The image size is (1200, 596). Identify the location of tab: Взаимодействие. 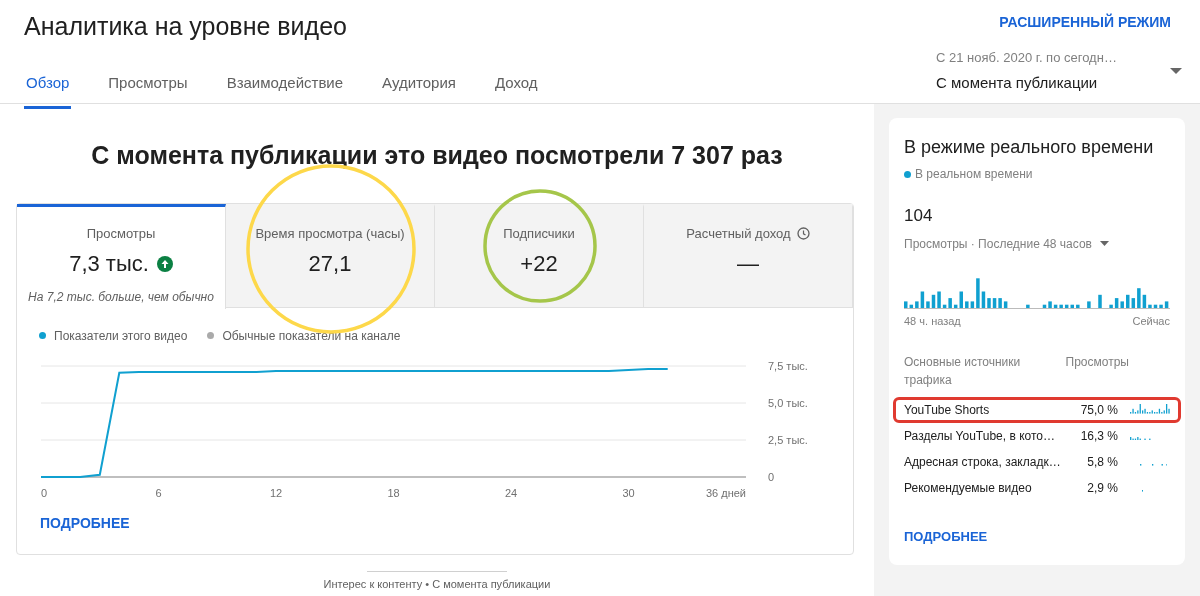
(285, 90).